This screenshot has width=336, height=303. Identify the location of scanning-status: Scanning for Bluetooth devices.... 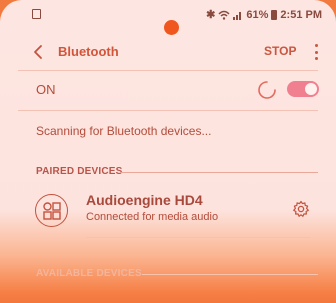
(124, 131).